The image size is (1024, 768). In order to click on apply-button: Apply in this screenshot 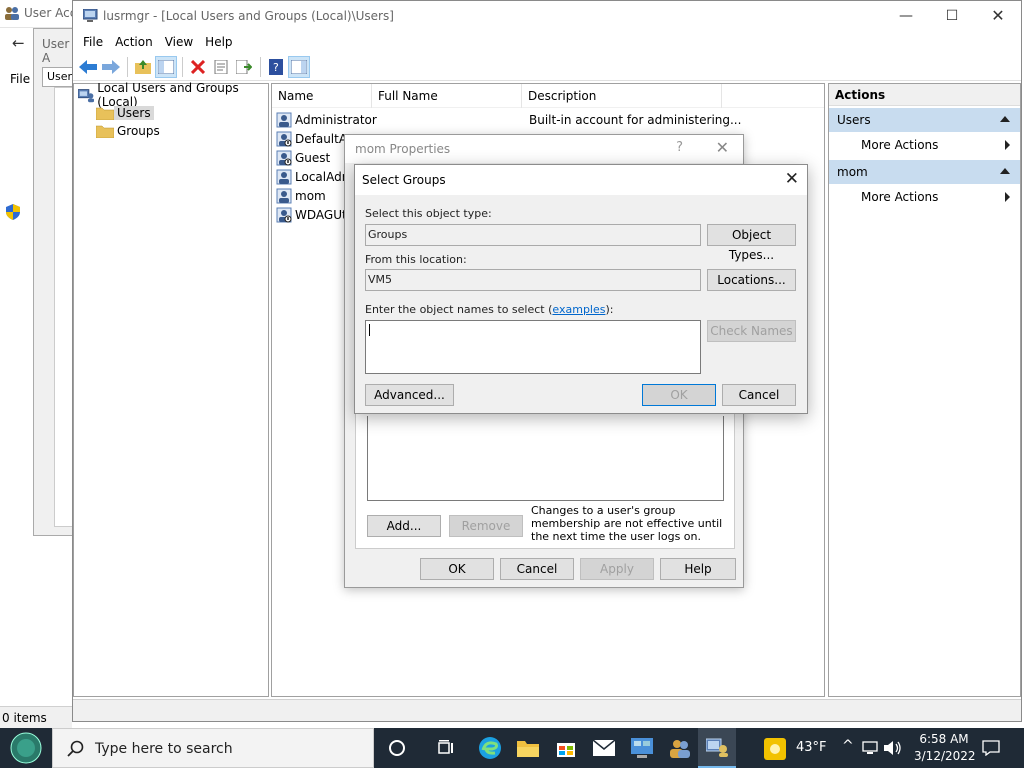, I will do `click(617, 569)`.